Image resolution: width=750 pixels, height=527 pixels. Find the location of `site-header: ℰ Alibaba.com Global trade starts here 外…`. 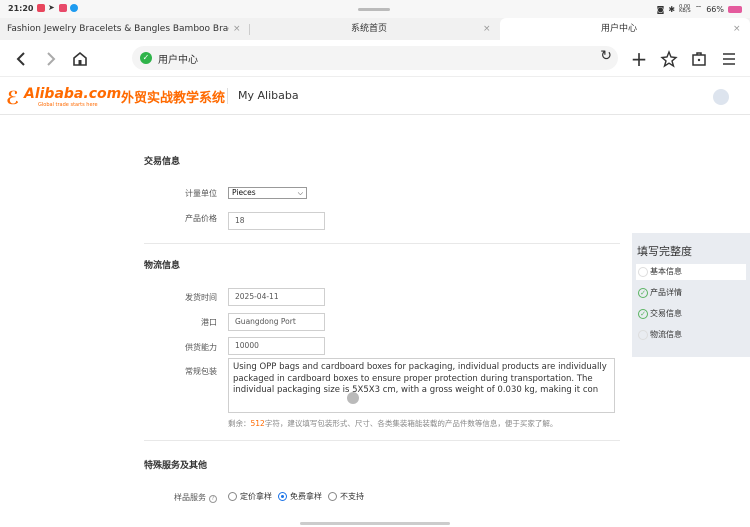

site-header: ℰ Alibaba.com Global trade starts here 外… is located at coordinates (375, 96).